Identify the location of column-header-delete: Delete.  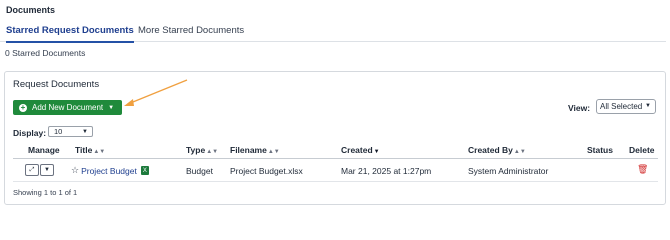
(642, 150).